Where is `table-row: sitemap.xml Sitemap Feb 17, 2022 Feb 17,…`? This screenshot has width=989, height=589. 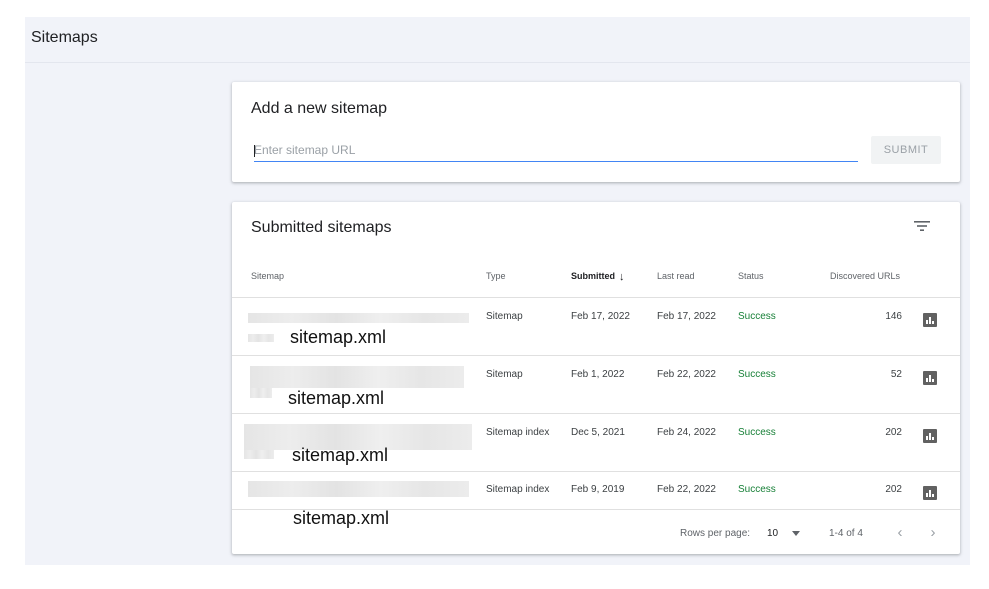
table-row: sitemap.xml Sitemap Feb 17, 2022 Feb 17,… is located at coordinates (596, 327).